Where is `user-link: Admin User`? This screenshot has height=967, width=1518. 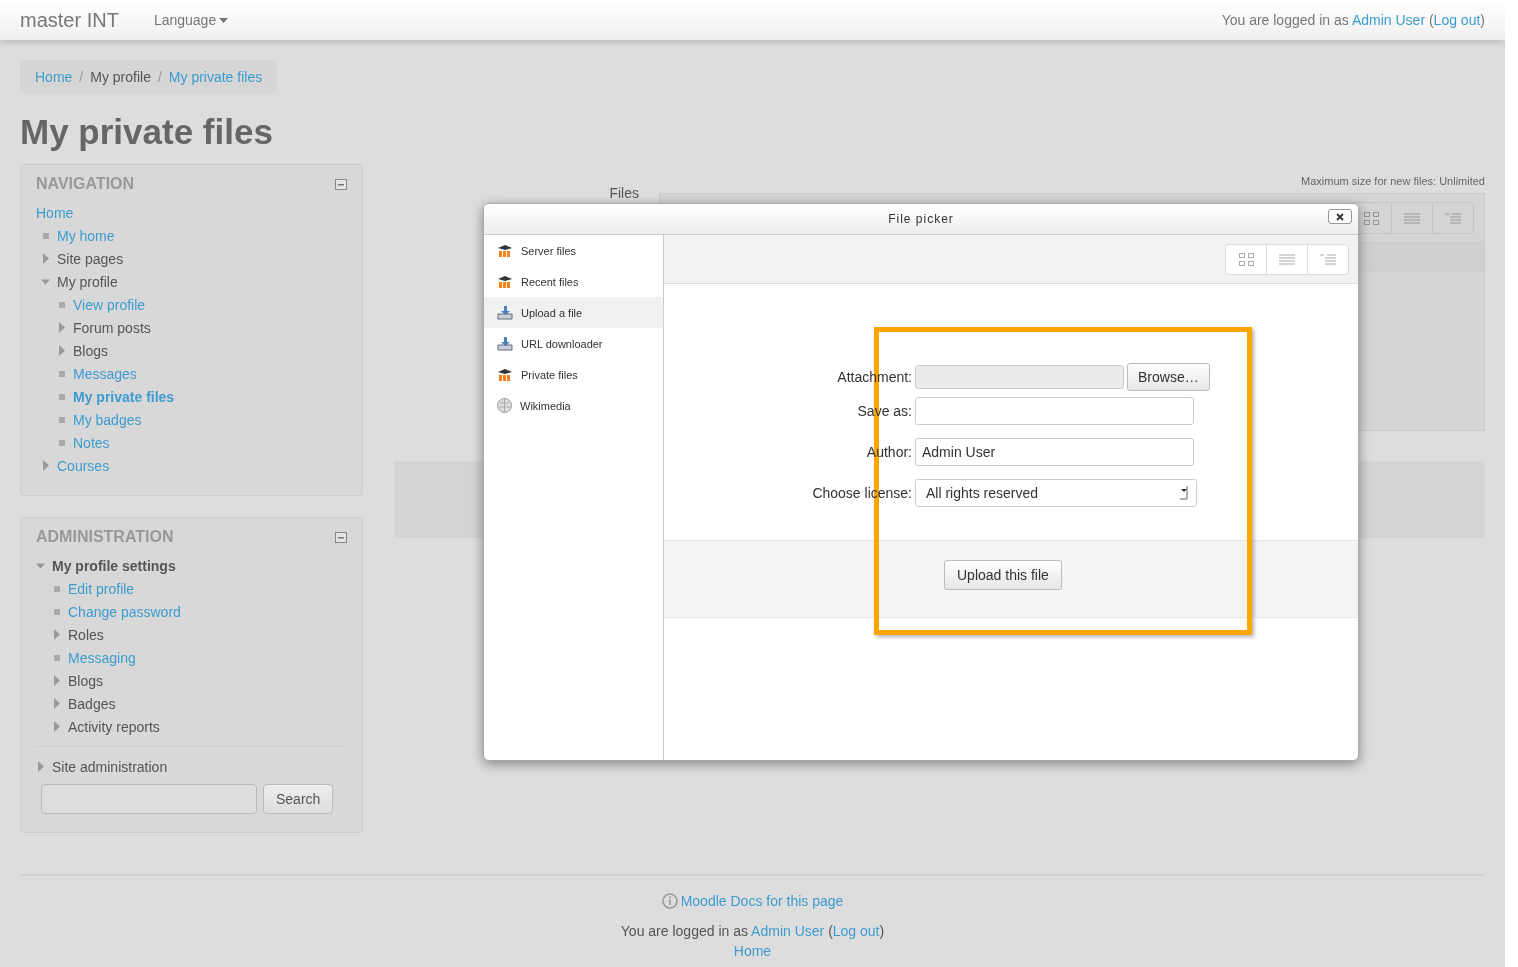
user-link: Admin User is located at coordinates (1388, 20).